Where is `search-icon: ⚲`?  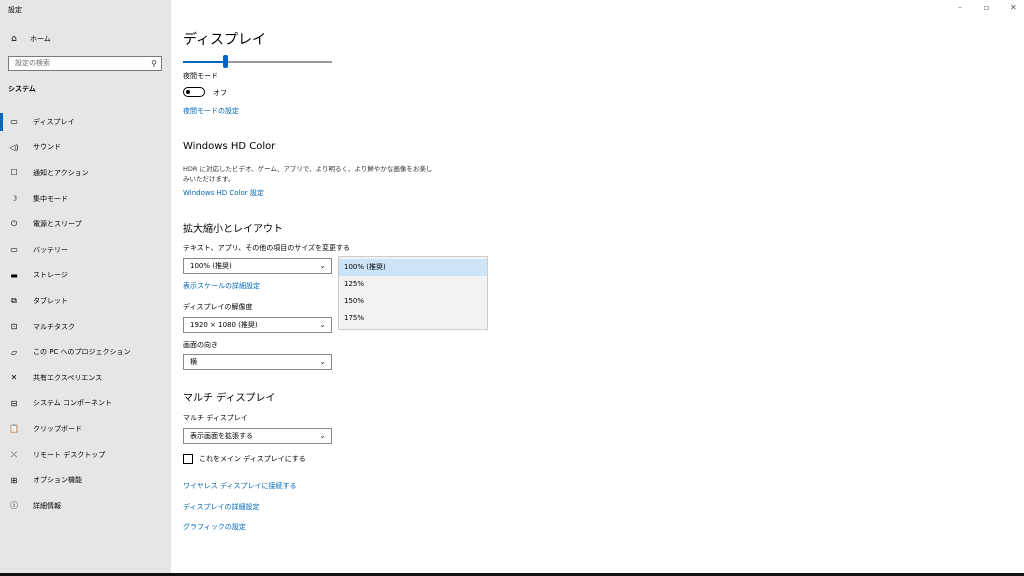
search-icon: ⚲ is located at coordinates (154, 63).